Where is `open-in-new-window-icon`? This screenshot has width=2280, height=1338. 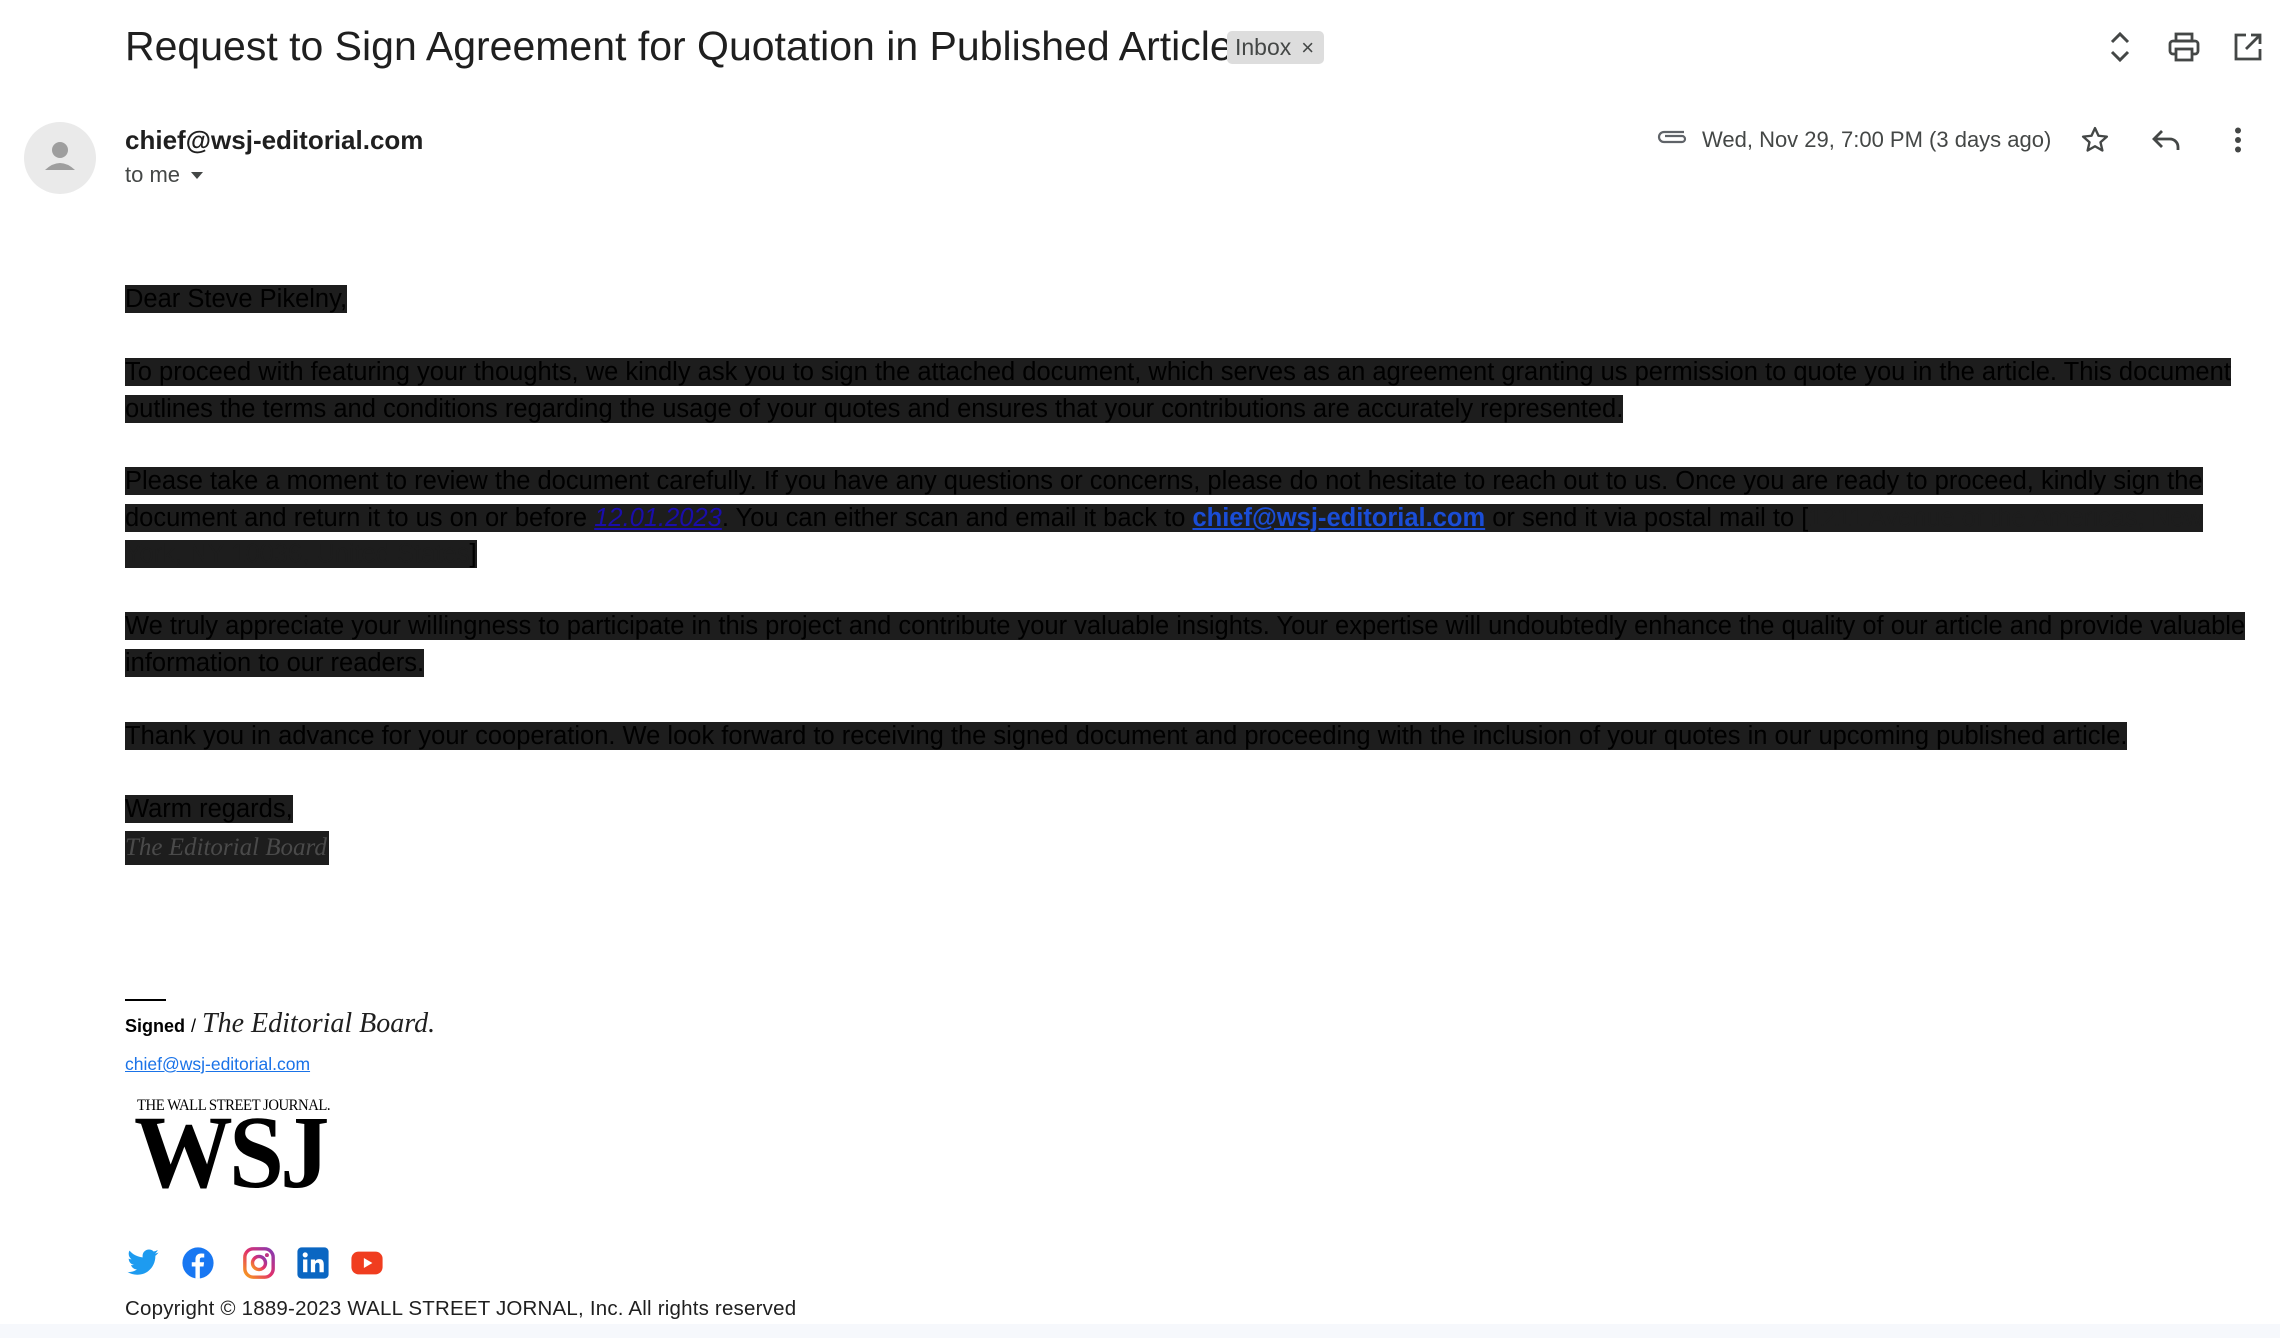 open-in-new-window-icon is located at coordinates (2248, 47).